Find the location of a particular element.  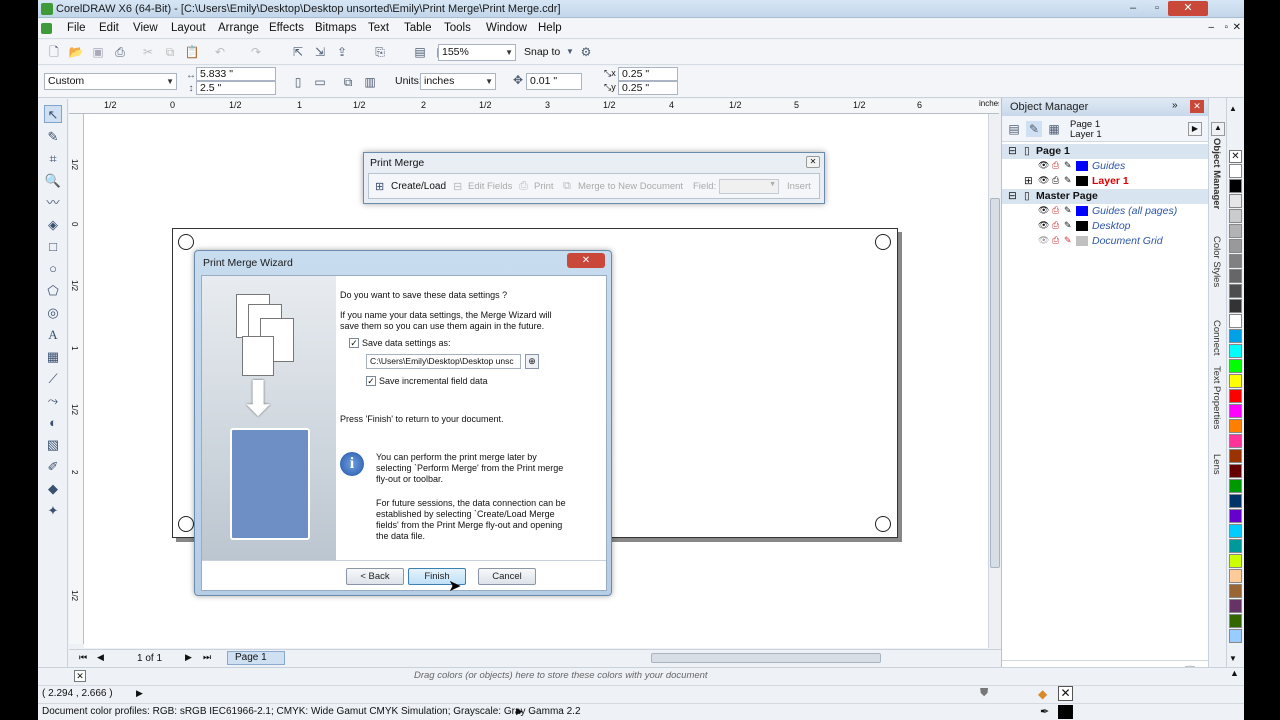

menu-edit: Edit is located at coordinates (109, 28).